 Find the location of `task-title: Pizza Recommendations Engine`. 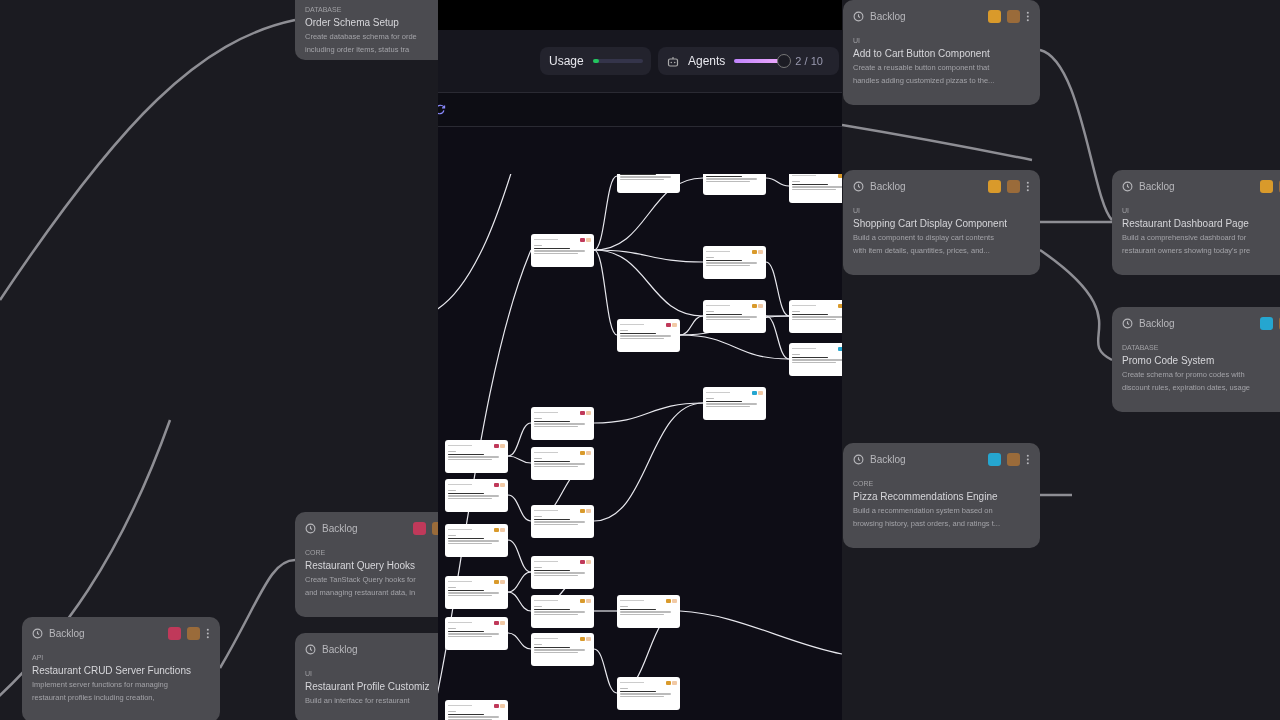

task-title: Pizza Recommendations Engine is located at coordinates (925, 496).